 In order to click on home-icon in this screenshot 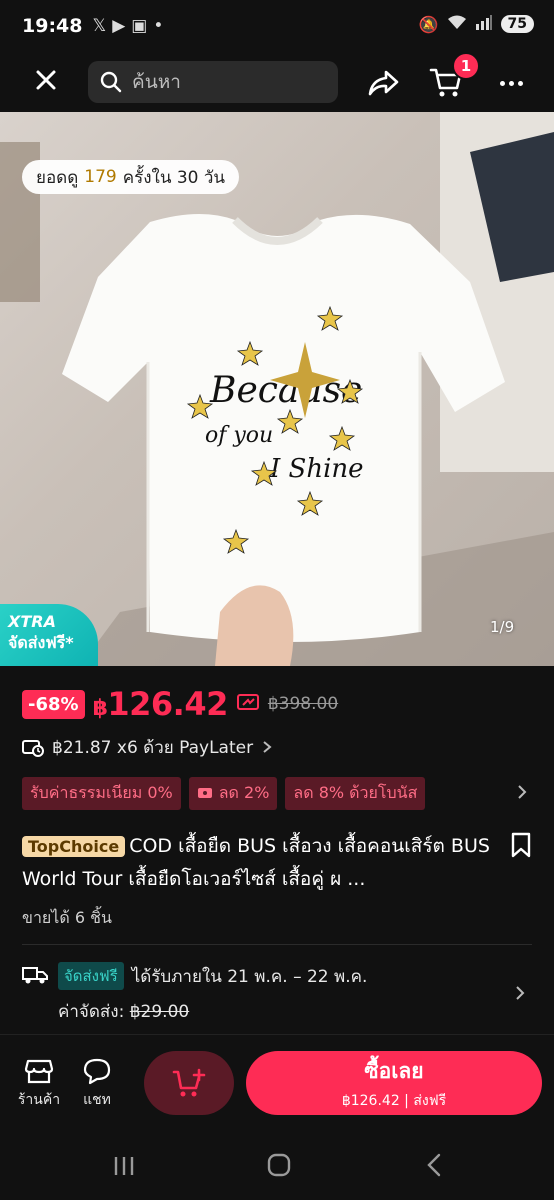, I will do `click(279, 1165)`.